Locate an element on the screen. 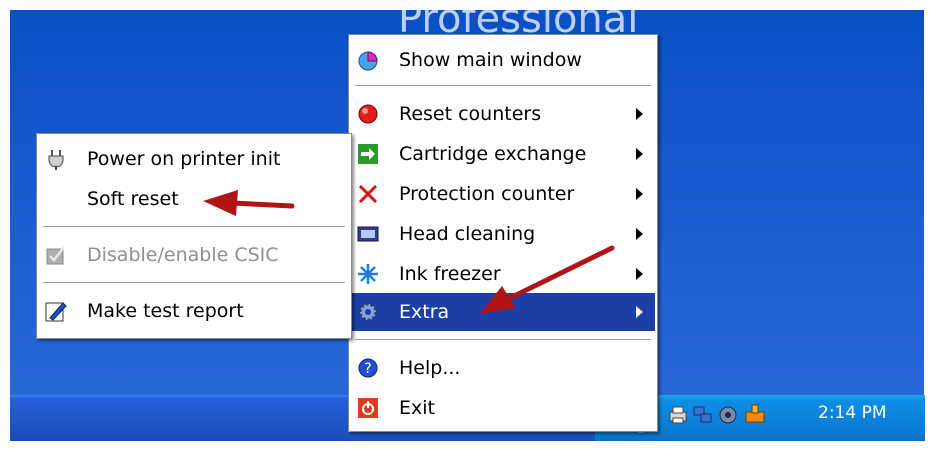 Image resolution: width=937 pixels, height=452 pixels. pencil-icon is located at coordinates (56, 312).